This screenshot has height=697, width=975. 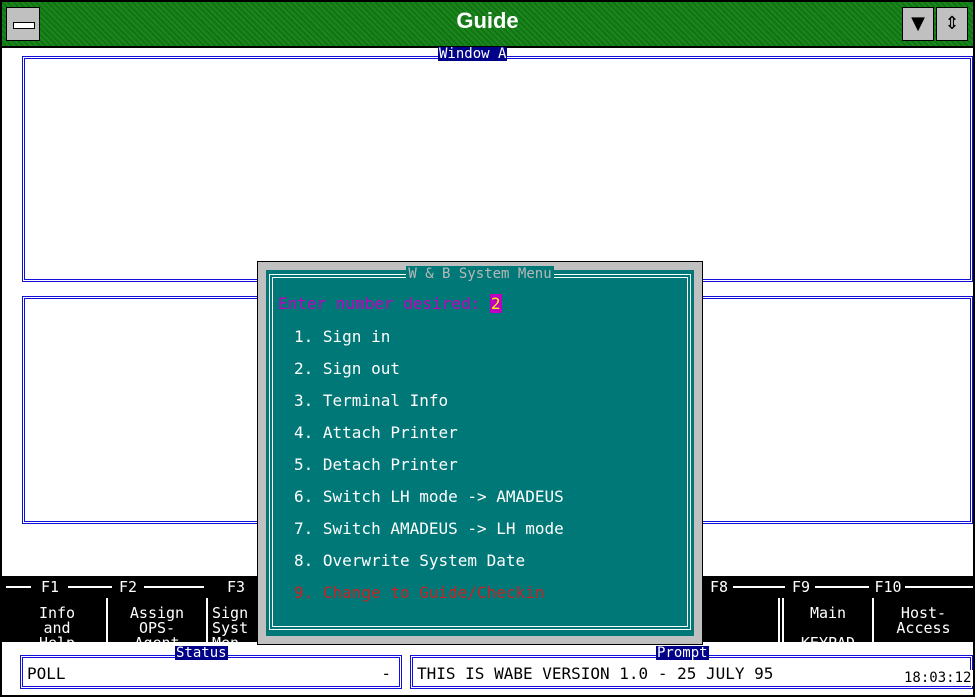 I want to click on menu-item-terminal-info: 3. Terminal Info, so click(x=371, y=400).